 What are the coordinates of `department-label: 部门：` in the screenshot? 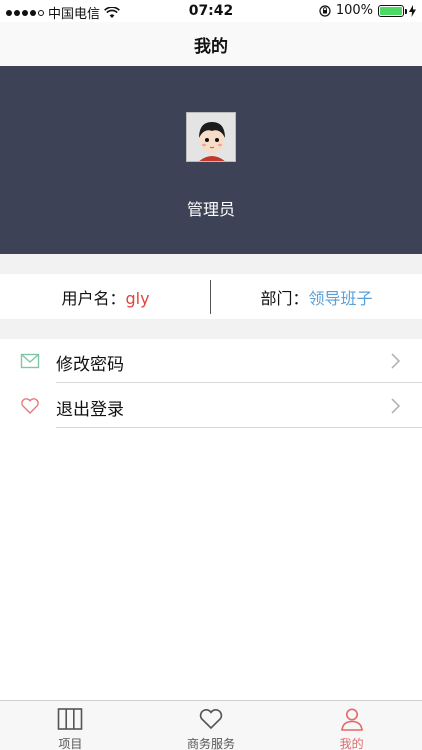 It's located at (284, 298).